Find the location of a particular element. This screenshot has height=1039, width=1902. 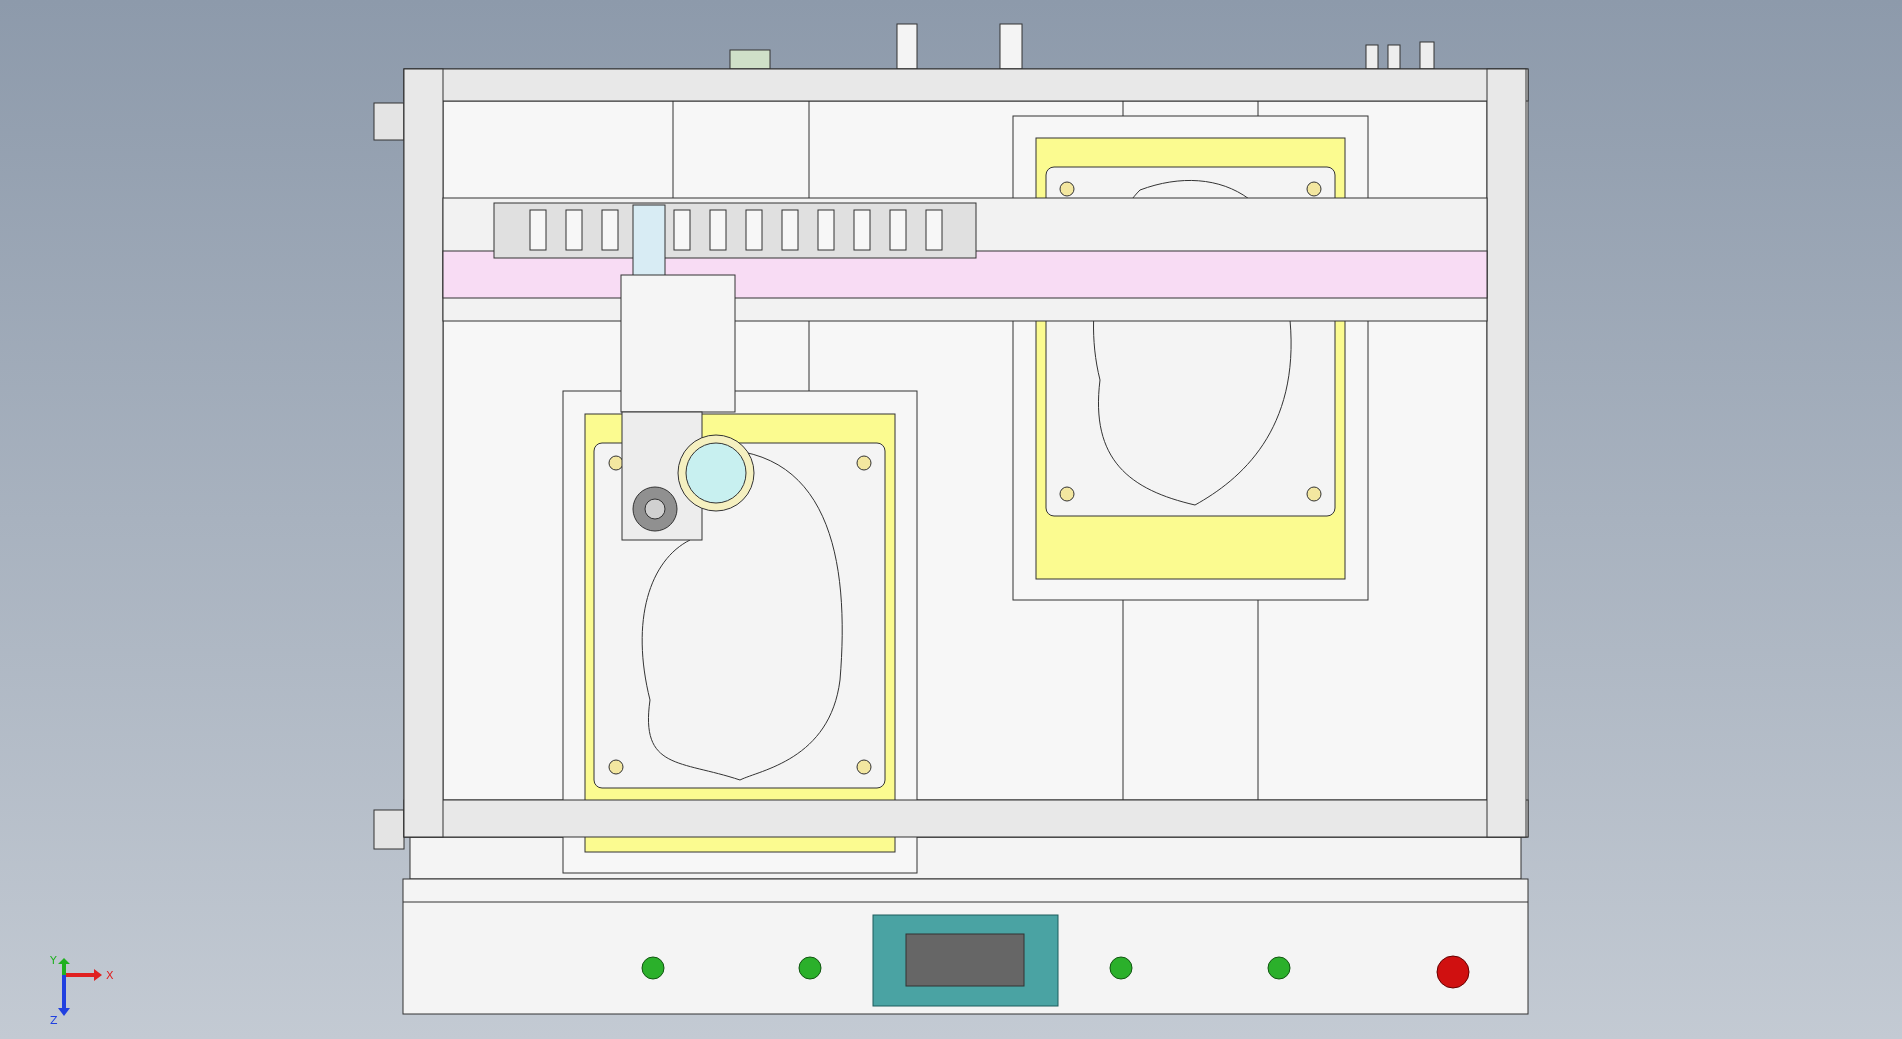

axis-label: X is located at coordinates (110, 975).